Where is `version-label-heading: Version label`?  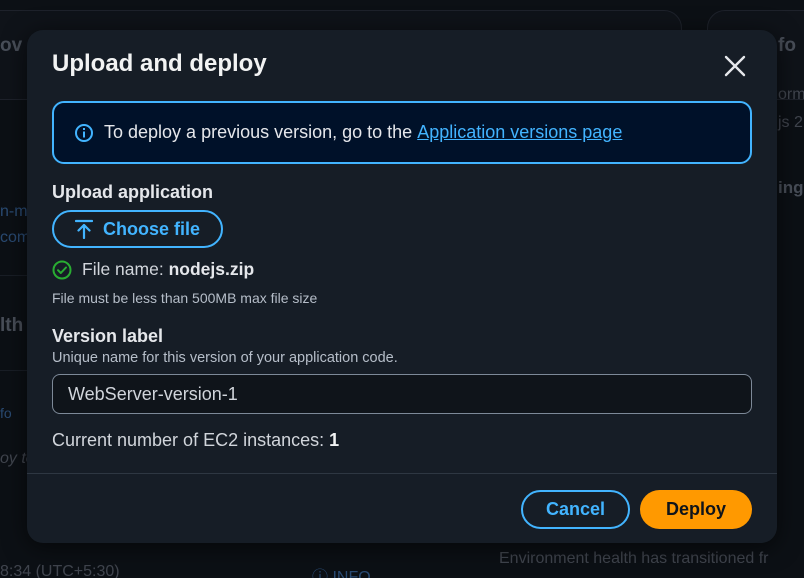
version-label-heading: Version label is located at coordinates (108, 336).